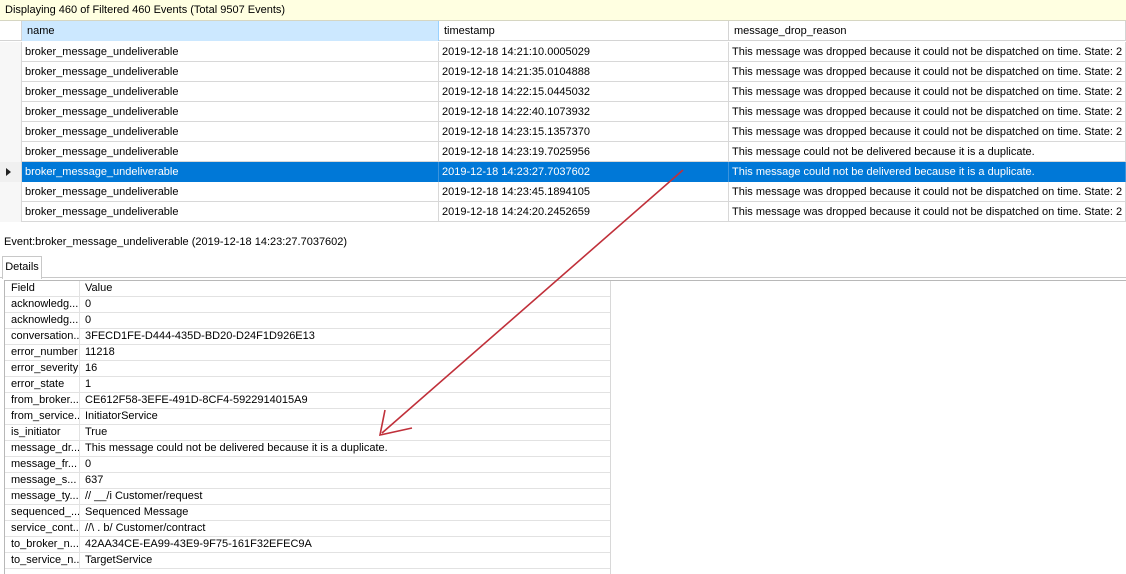 This screenshot has width=1126, height=574. What do you see at coordinates (610, 427) in the screenshot?
I see `details-divider` at bounding box center [610, 427].